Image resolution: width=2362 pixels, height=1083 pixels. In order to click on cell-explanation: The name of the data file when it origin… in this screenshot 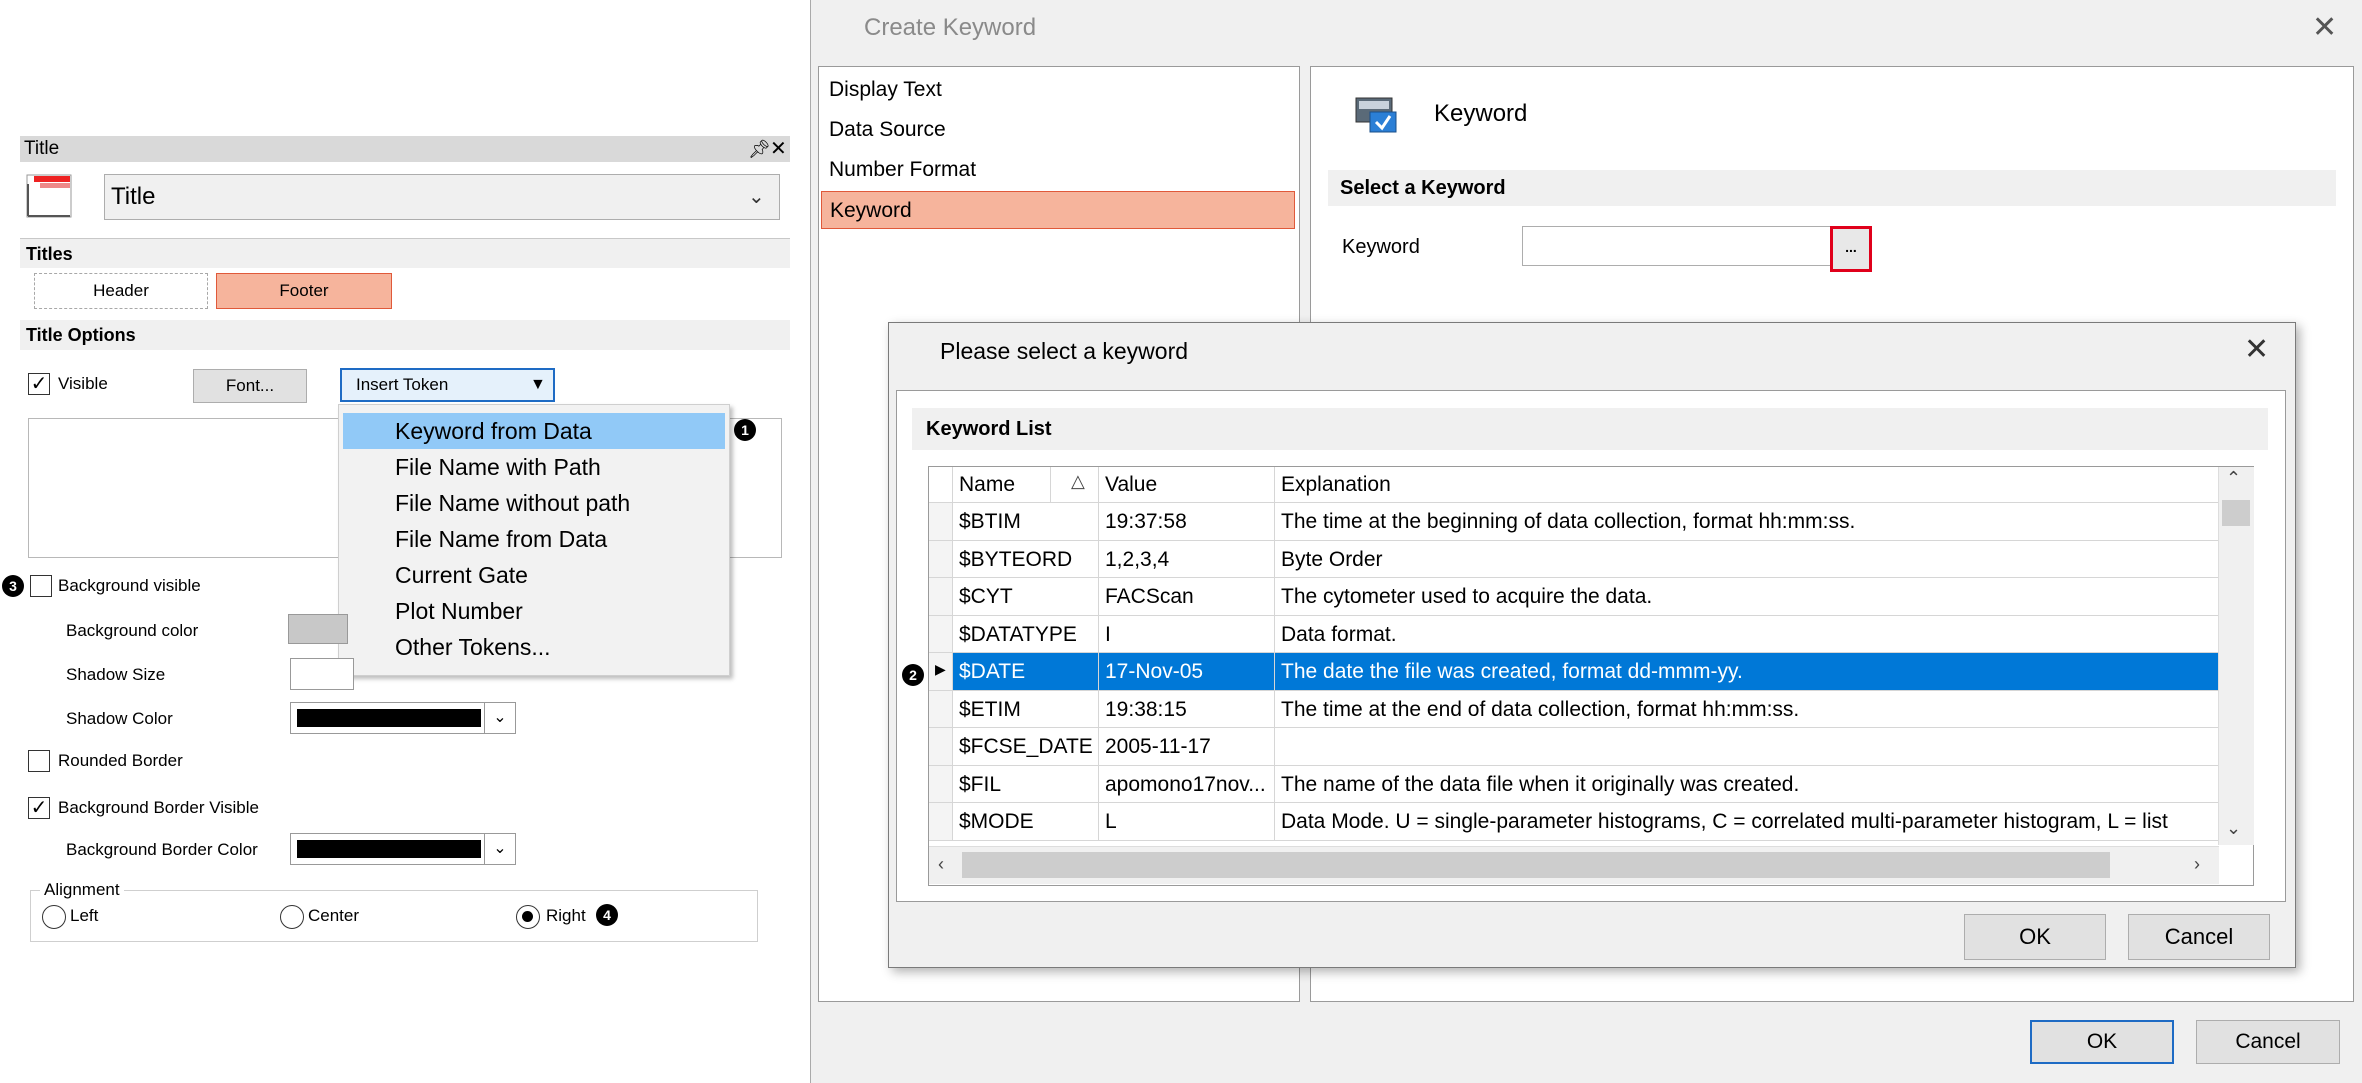, I will do `click(1747, 784)`.